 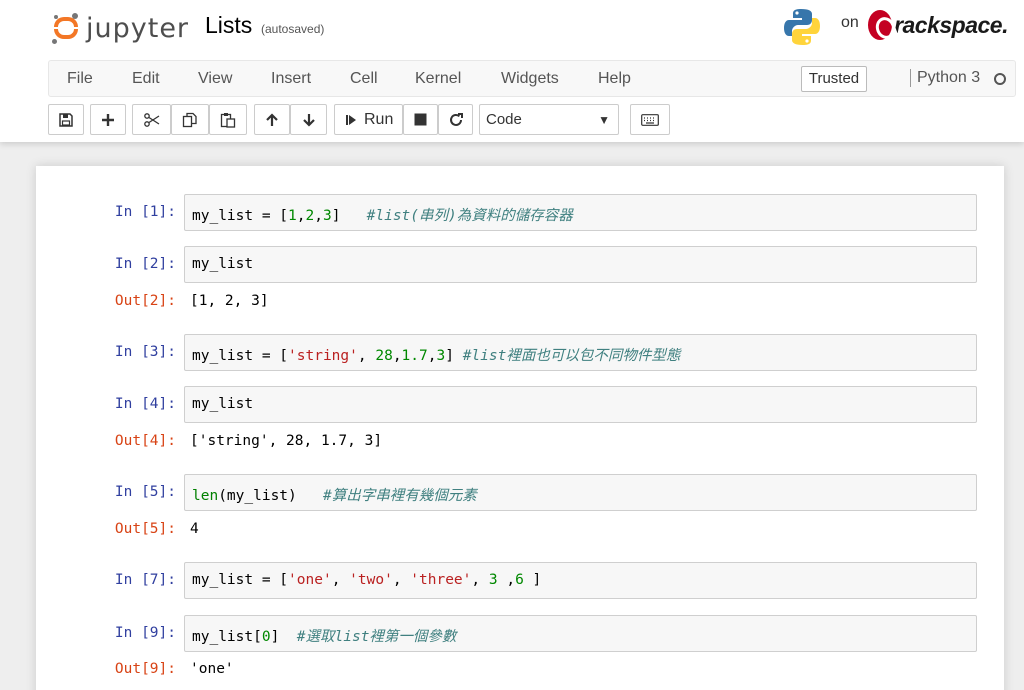 I want to click on code-token-number: 6, so click(x=519, y=580).